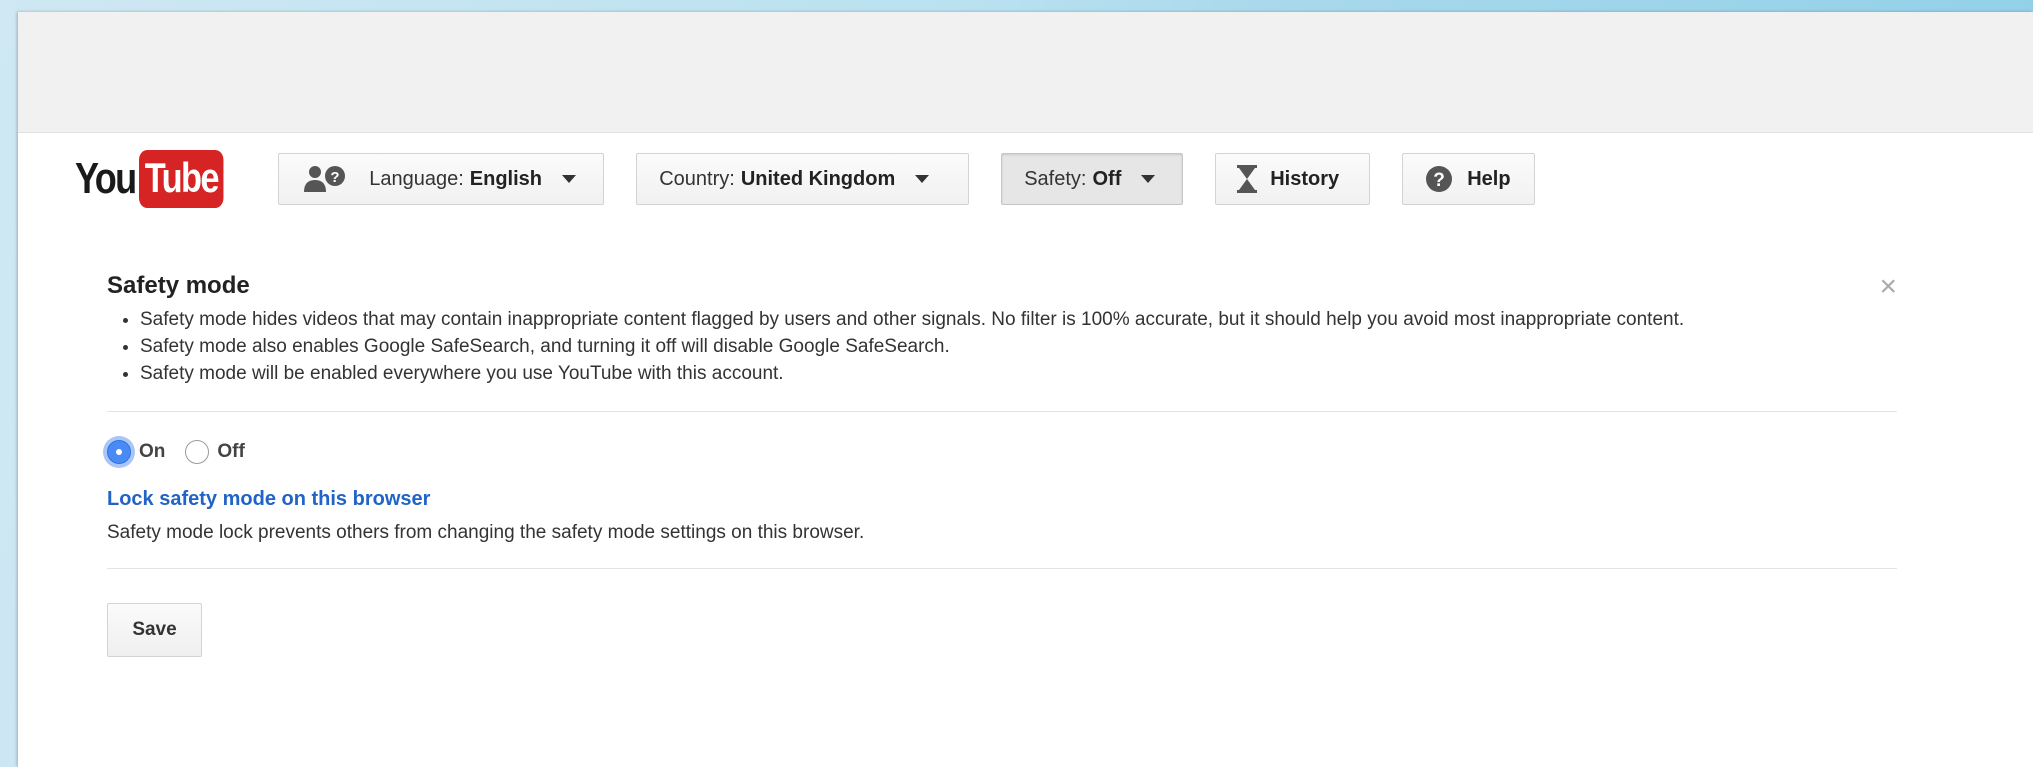  I want to click on logo-you-text: You, so click(106, 178).